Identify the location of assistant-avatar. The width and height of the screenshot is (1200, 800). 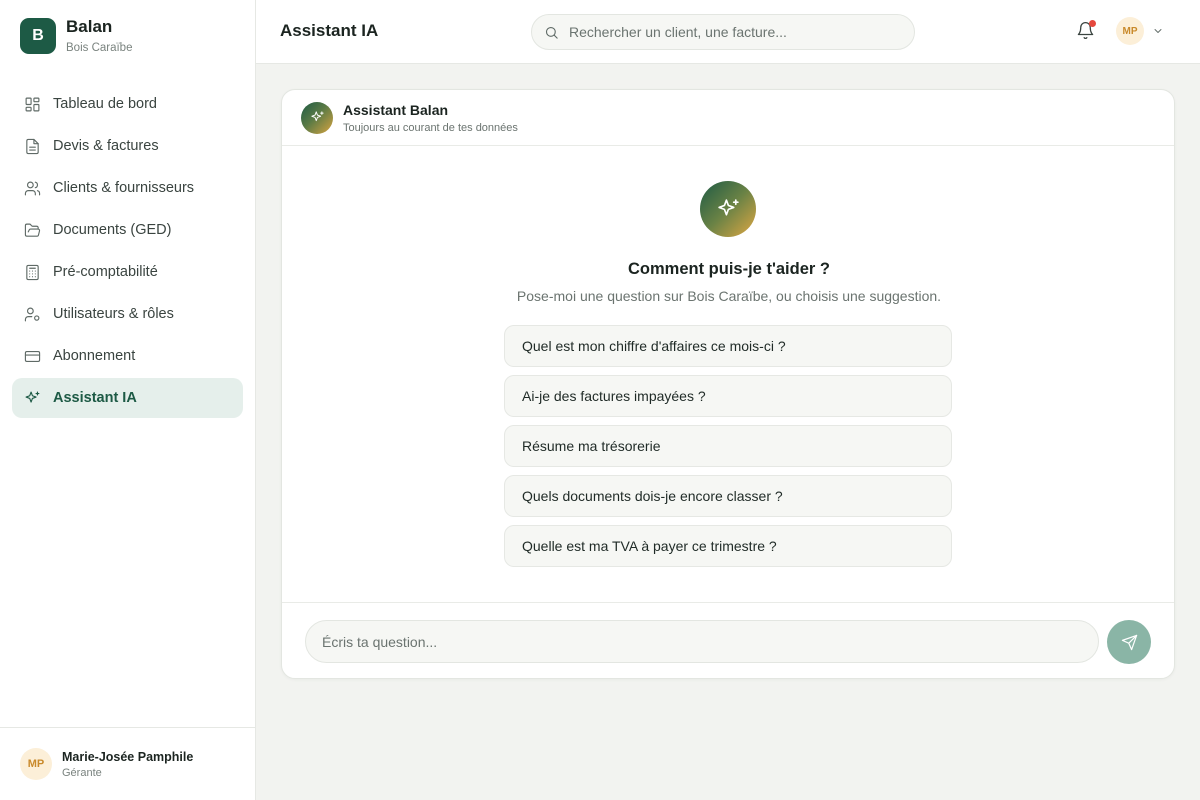
(317, 117).